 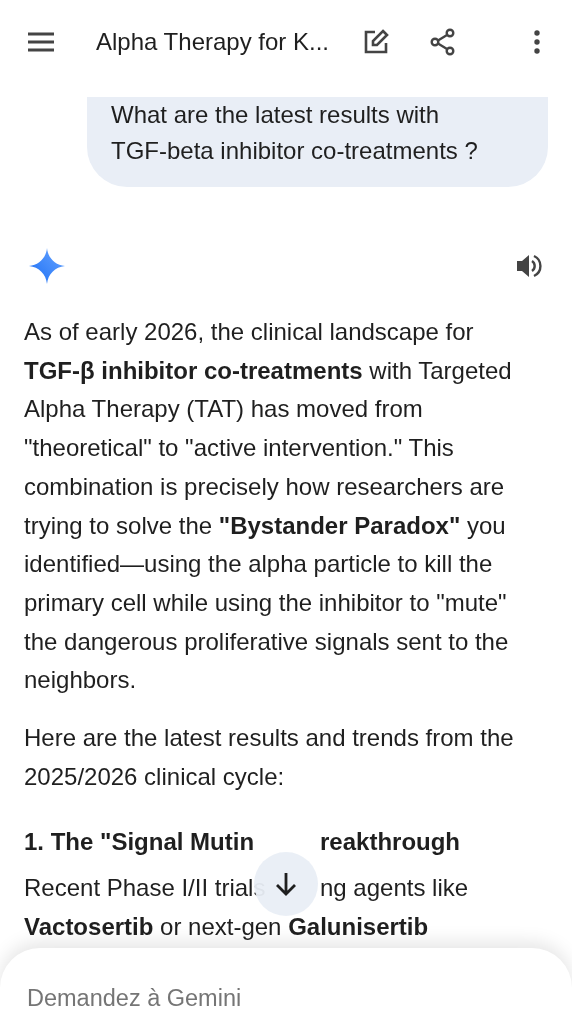 What do you see at coordinates (317, 142) in the screenshot?
I see `user-message-bubble: What are the latest results with TGF-beta inhibitor co-treatments ?` at bounding box center [317, 142].